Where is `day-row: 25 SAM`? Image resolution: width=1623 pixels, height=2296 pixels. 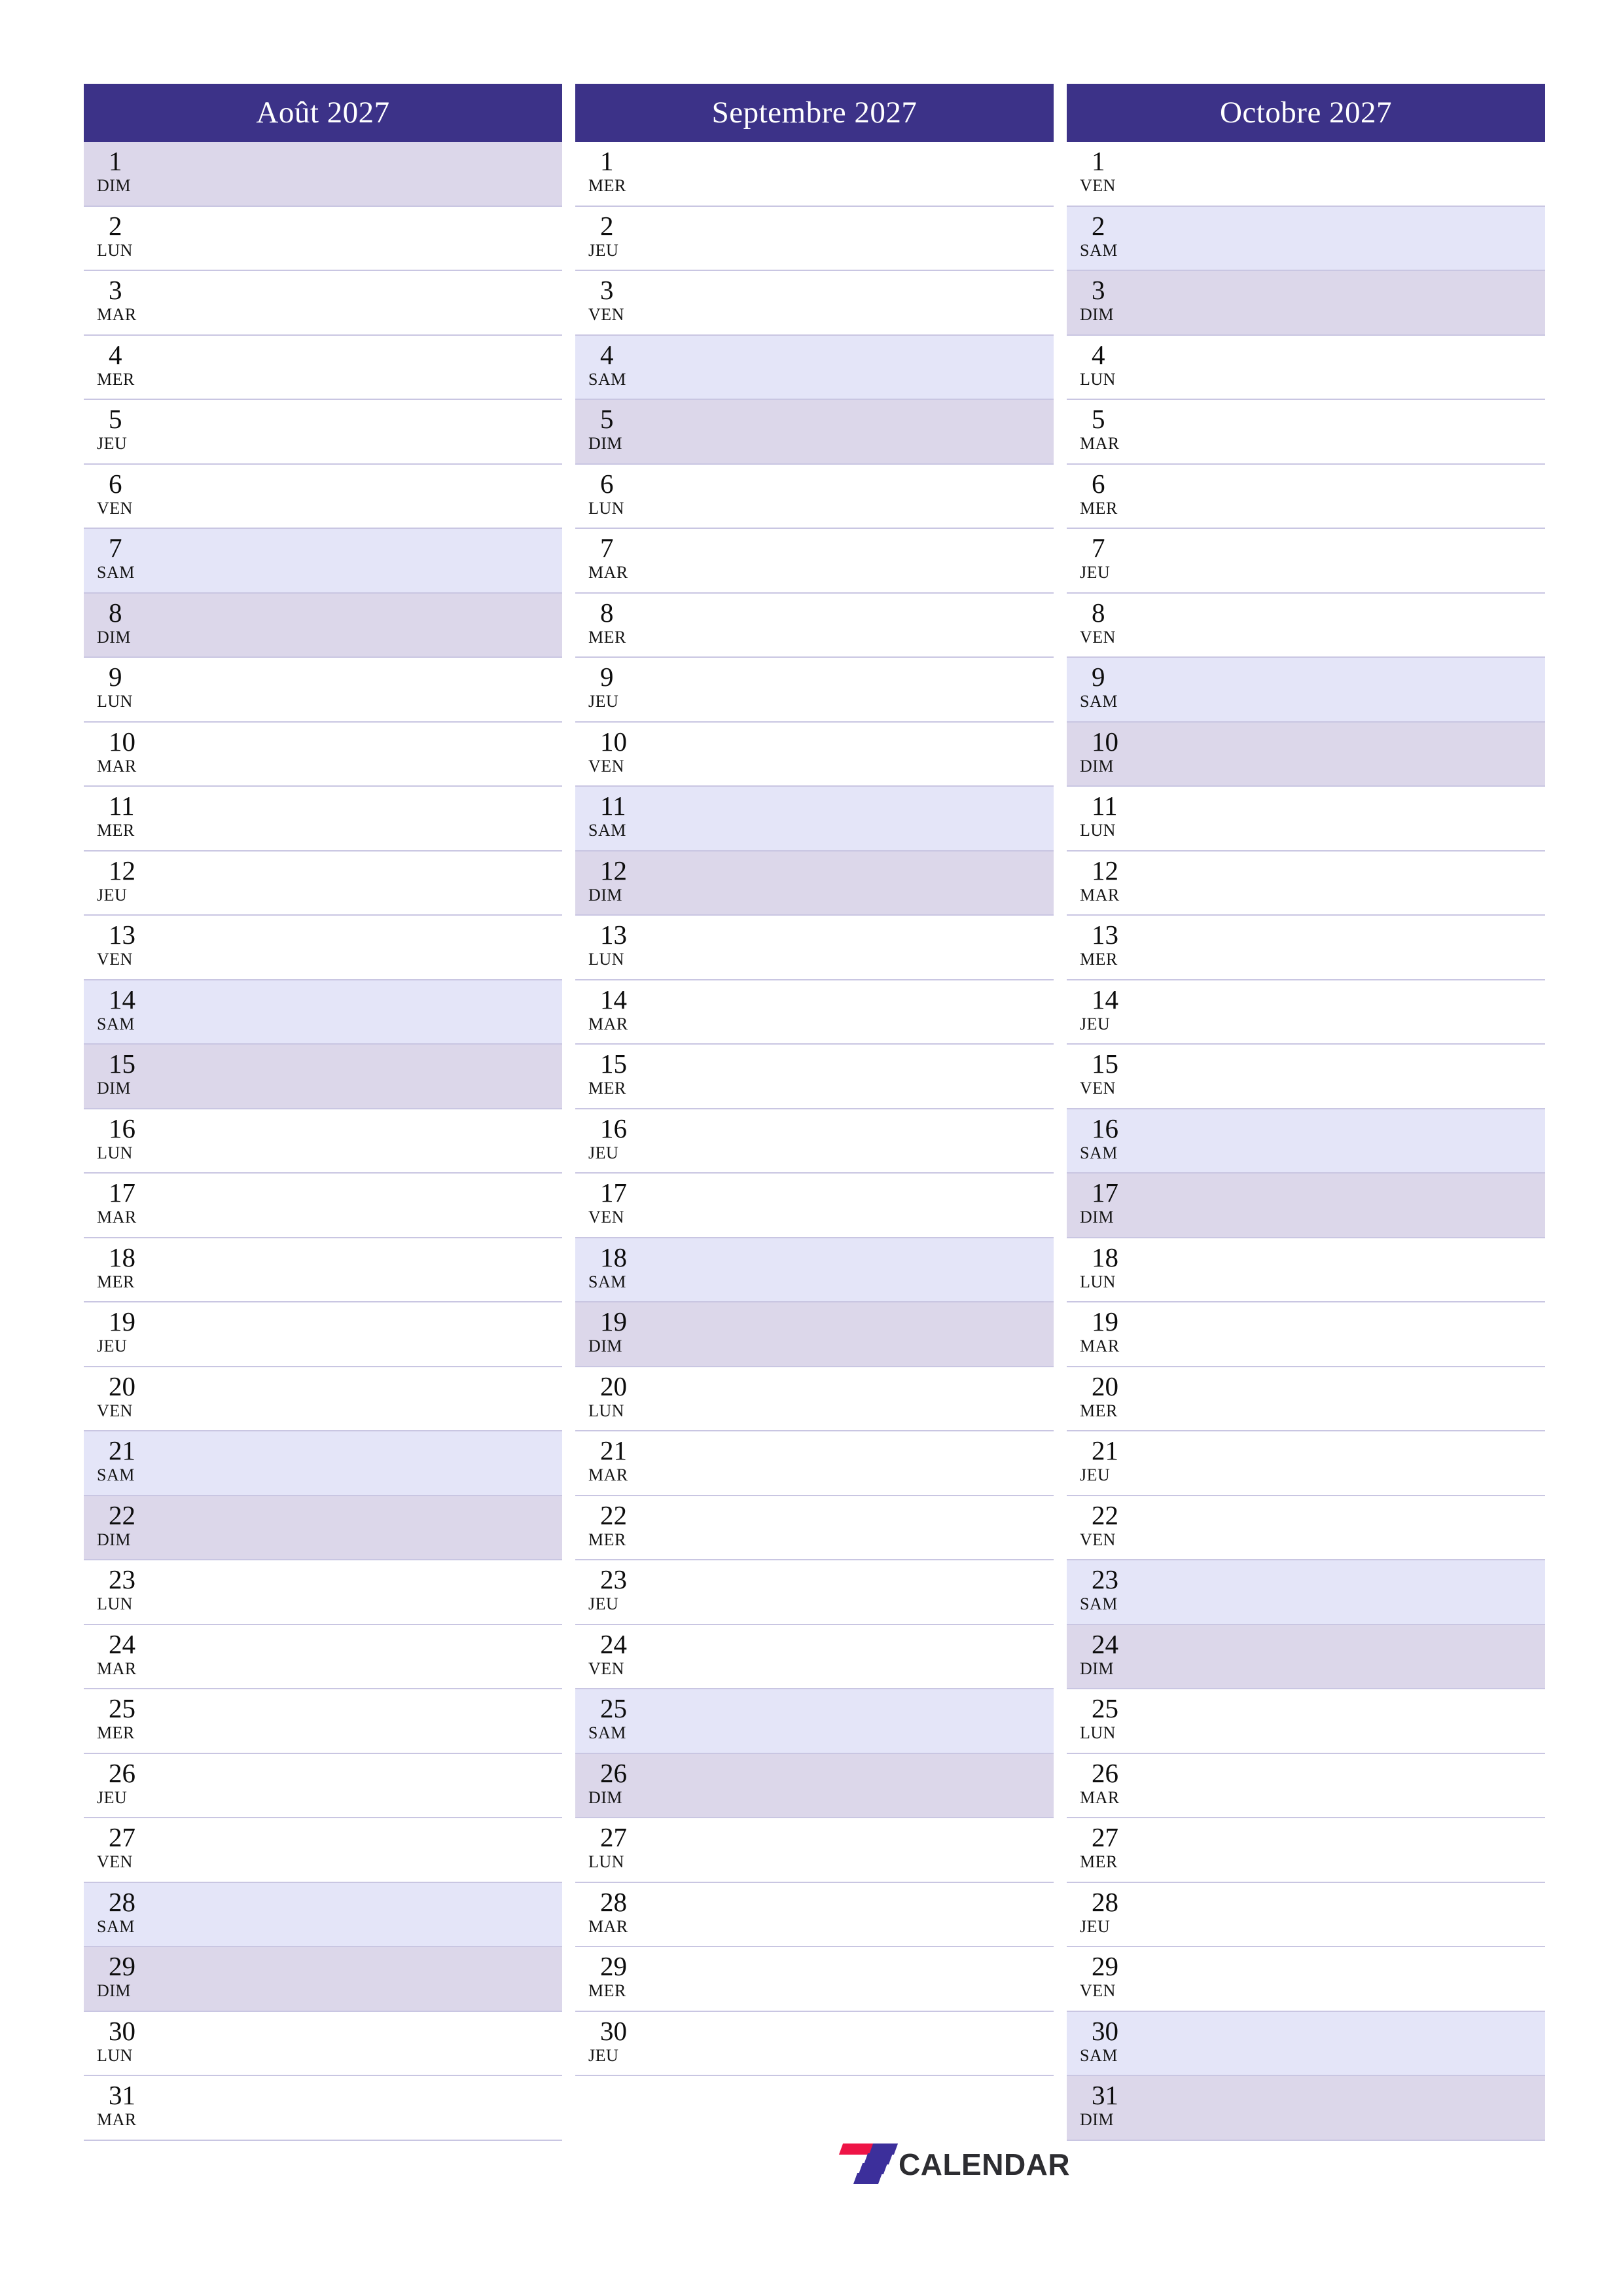 day-row: 25 SAM is located at coordinates (815, 1721).